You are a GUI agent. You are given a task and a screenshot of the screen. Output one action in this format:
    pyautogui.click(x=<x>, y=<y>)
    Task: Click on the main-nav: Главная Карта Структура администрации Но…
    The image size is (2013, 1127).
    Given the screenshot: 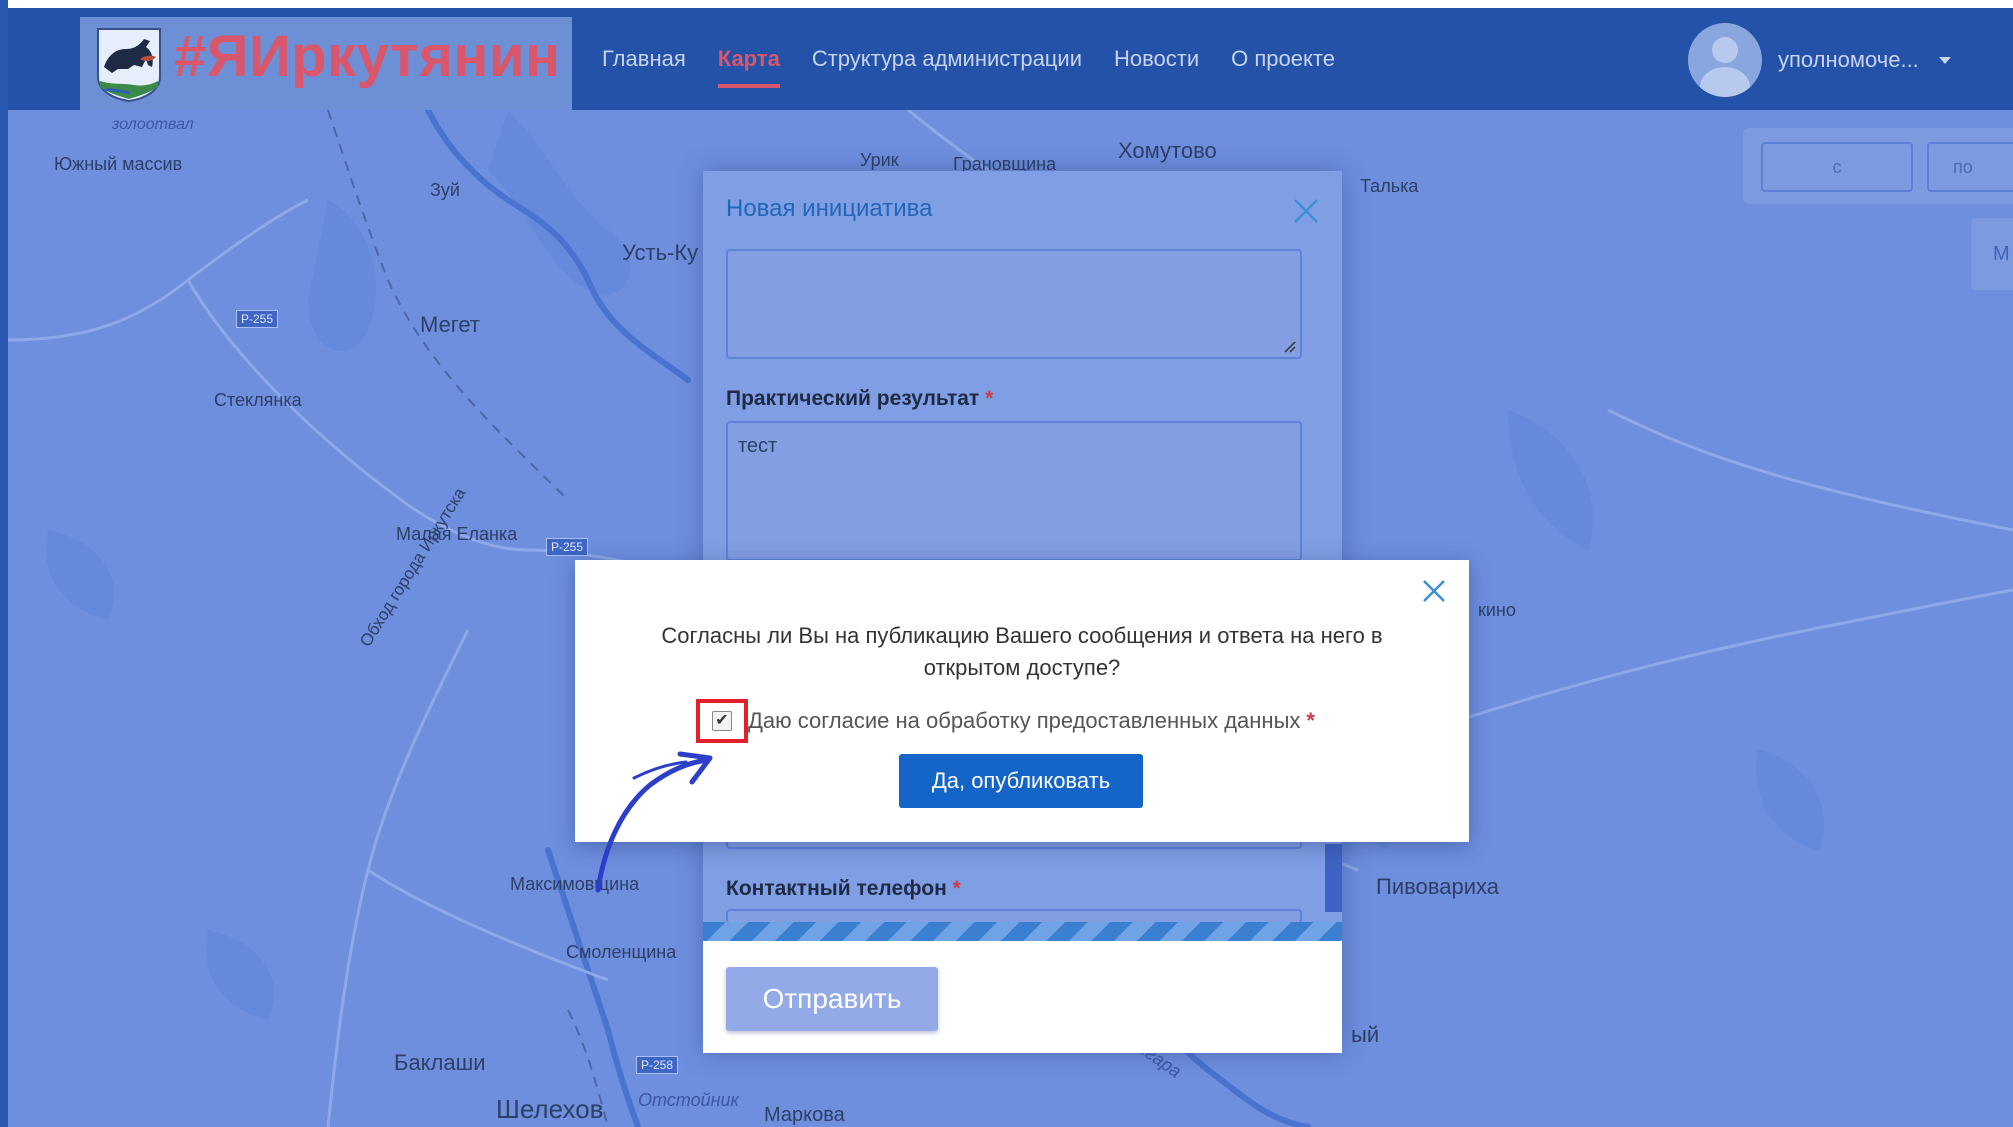 What is the action you would take?
    pyautogui.click(x=984, y=59)
    